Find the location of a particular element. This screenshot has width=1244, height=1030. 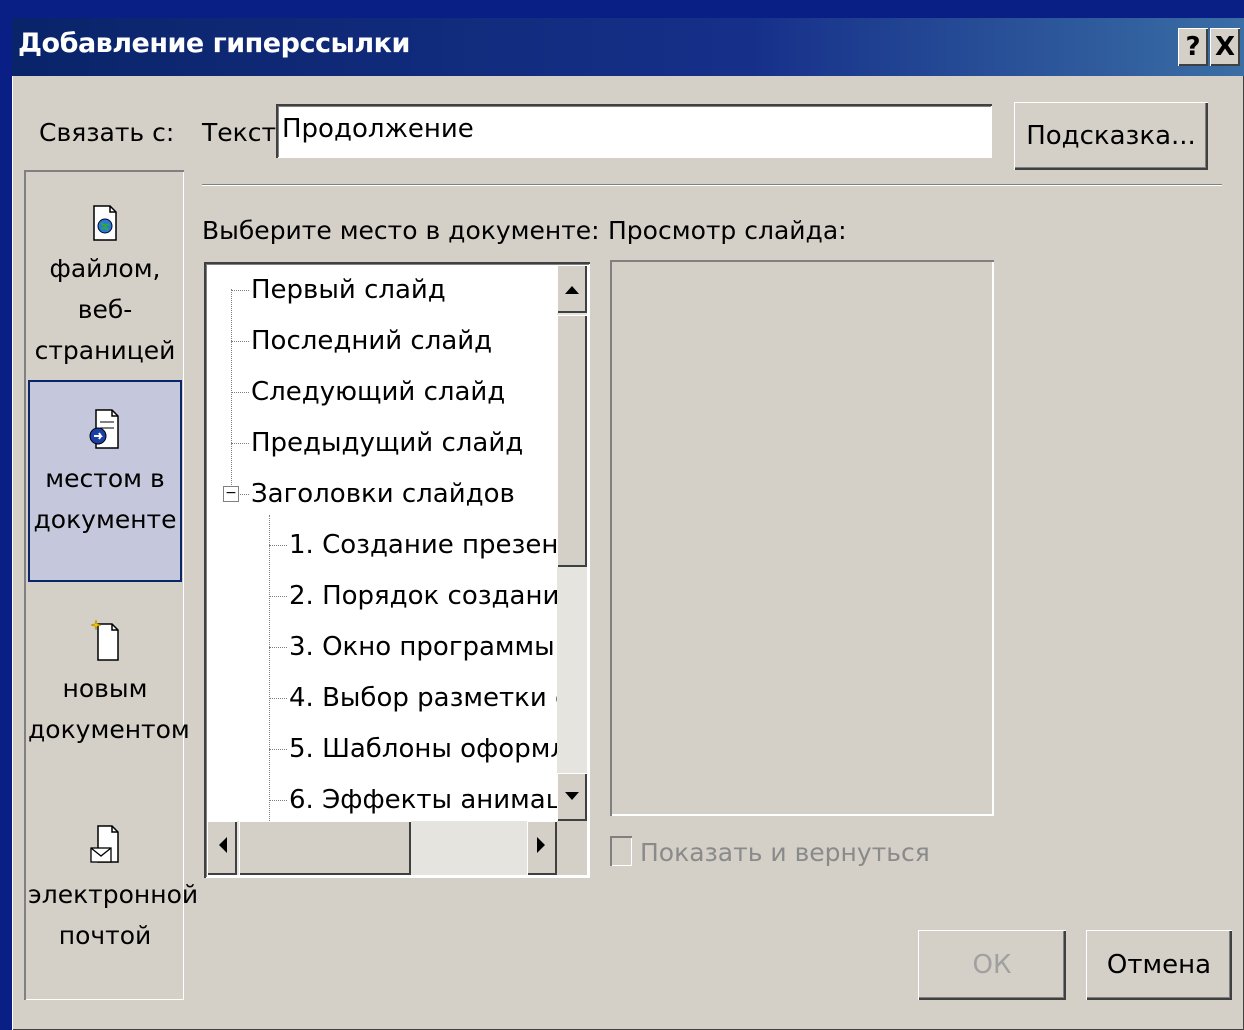

close-button: X is located at coordinates (1225, 47).